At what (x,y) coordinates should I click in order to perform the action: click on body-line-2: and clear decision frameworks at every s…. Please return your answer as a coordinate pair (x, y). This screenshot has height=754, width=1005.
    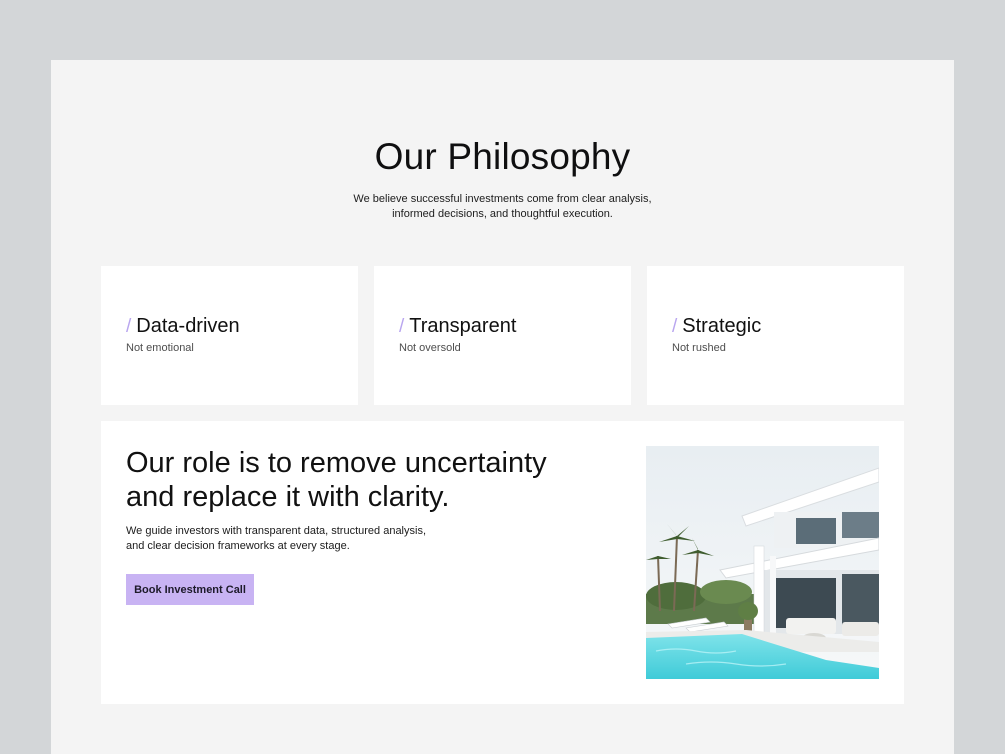
    Looking at the image, I should click on (238, 546).